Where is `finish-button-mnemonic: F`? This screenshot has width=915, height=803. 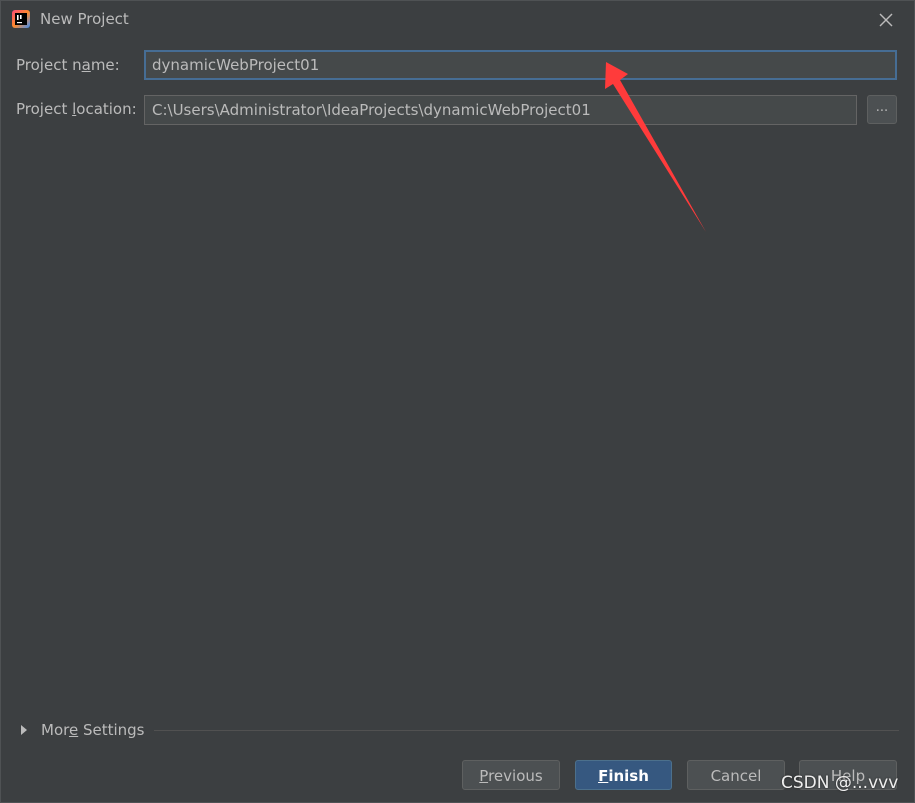 finish-button-mnemonic: F is located at coordinates (603, 776).